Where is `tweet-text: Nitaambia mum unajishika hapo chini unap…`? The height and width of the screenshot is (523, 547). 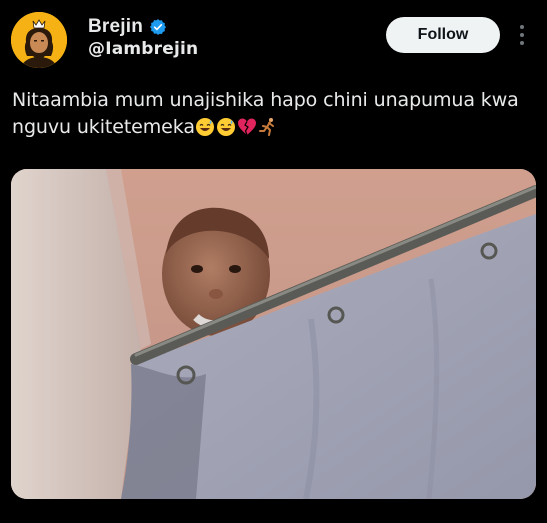 tweet-text: Nitaambia mum unajishika hapo chini unap… is located at coordinates (277, 114).